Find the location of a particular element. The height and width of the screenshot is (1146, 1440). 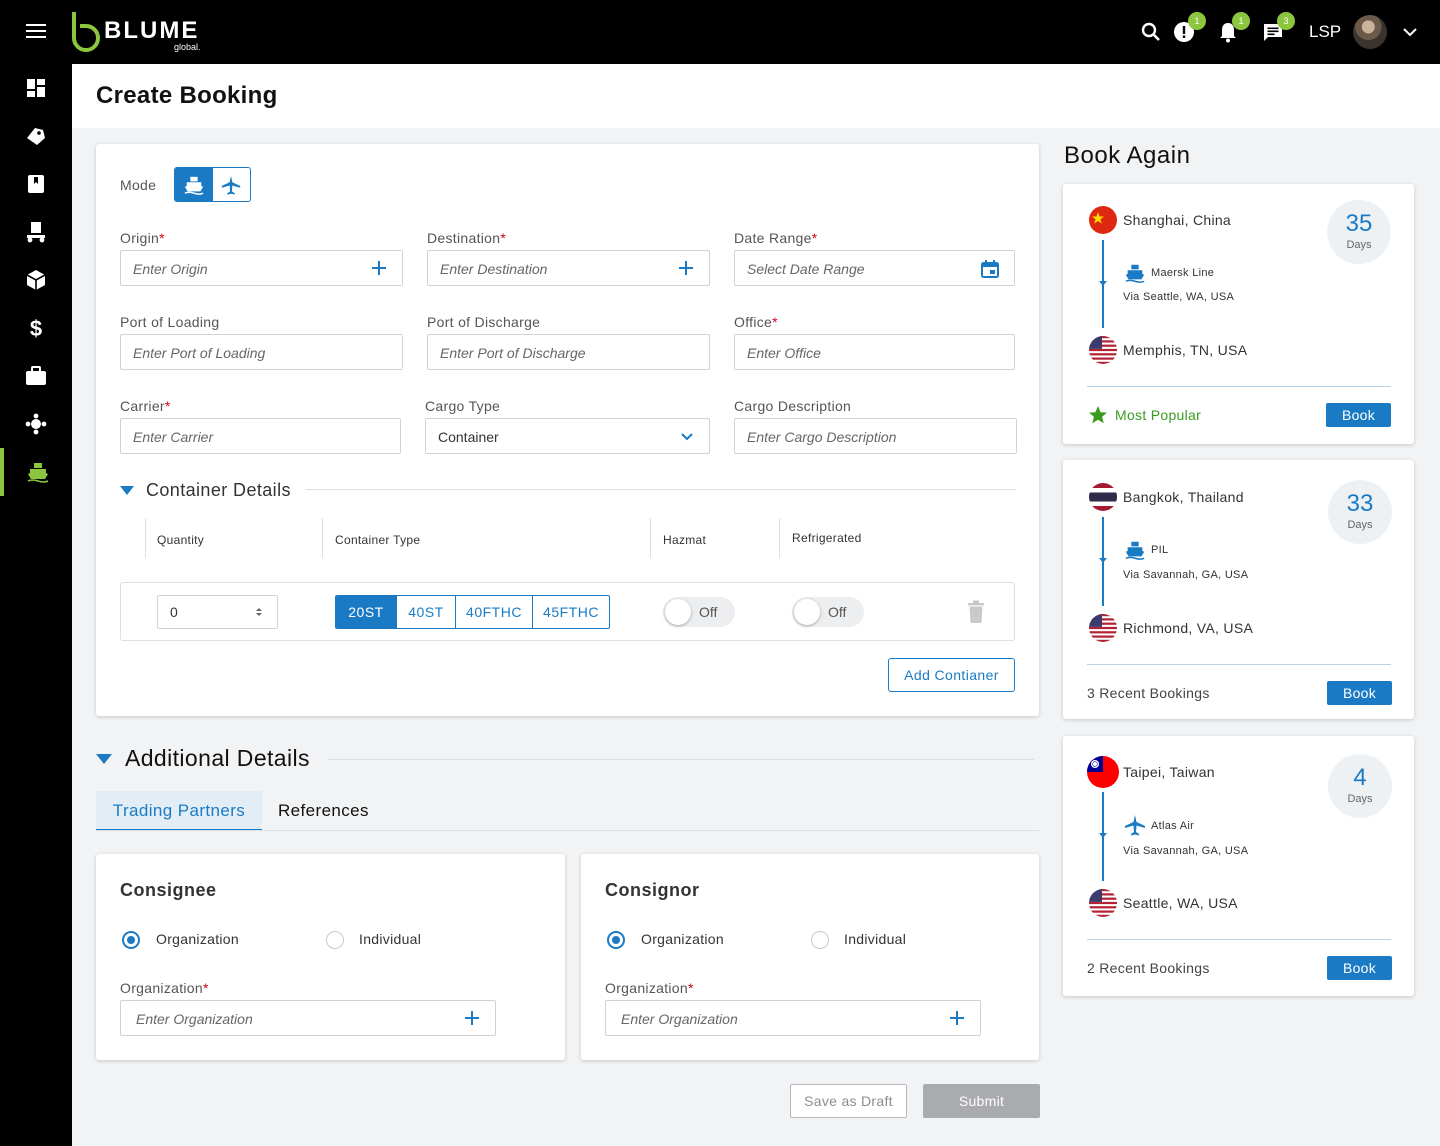

sidebar-item-bookings is located at coordinates (36, 184).